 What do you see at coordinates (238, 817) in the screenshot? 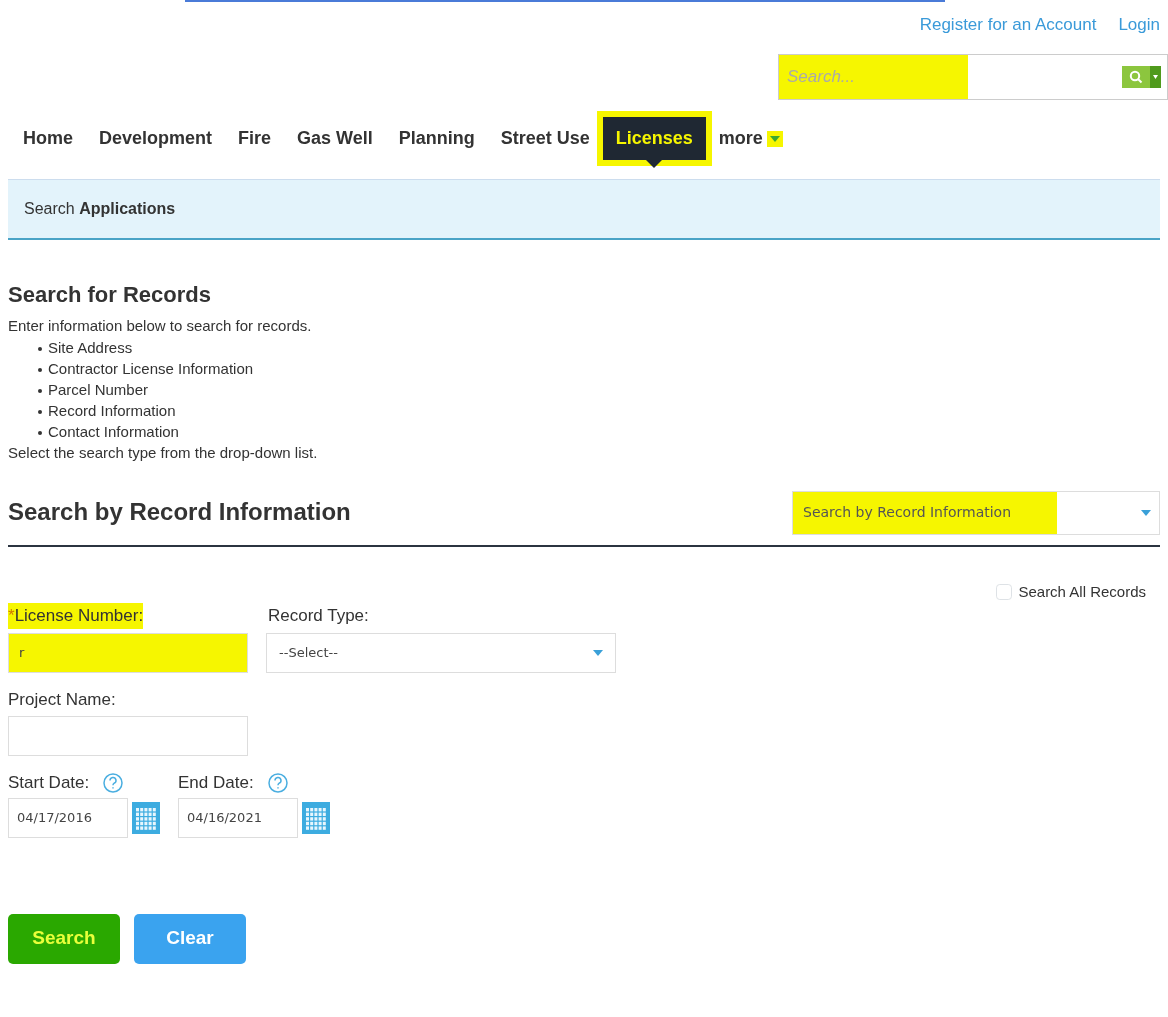
I see `date-field: 04/16/2021` at bounding box center [238, 817].